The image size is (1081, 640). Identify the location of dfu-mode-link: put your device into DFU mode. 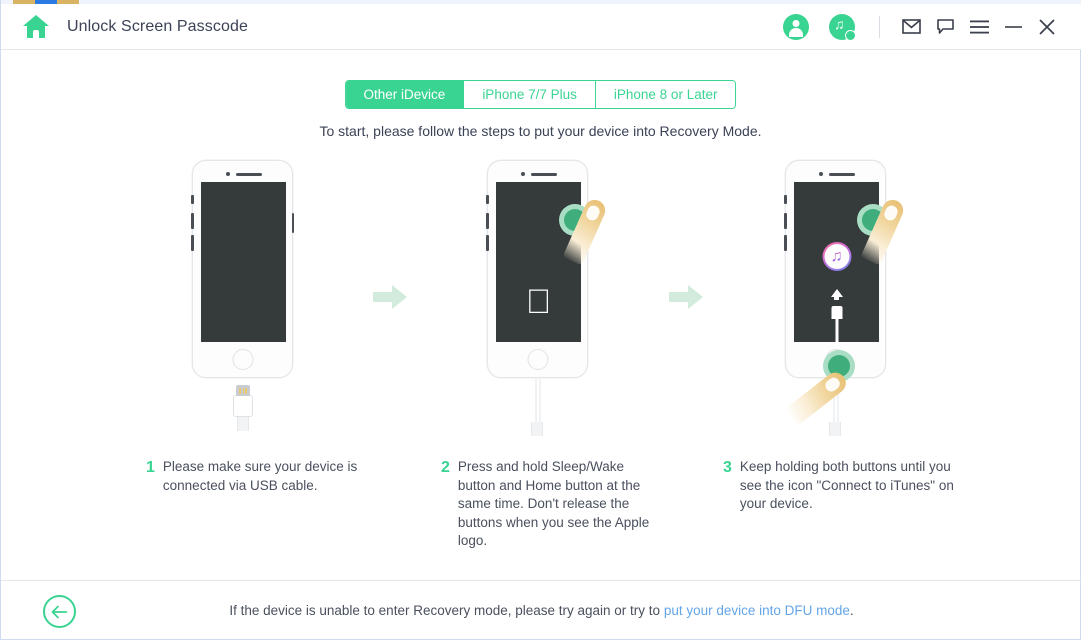
(757, 610).